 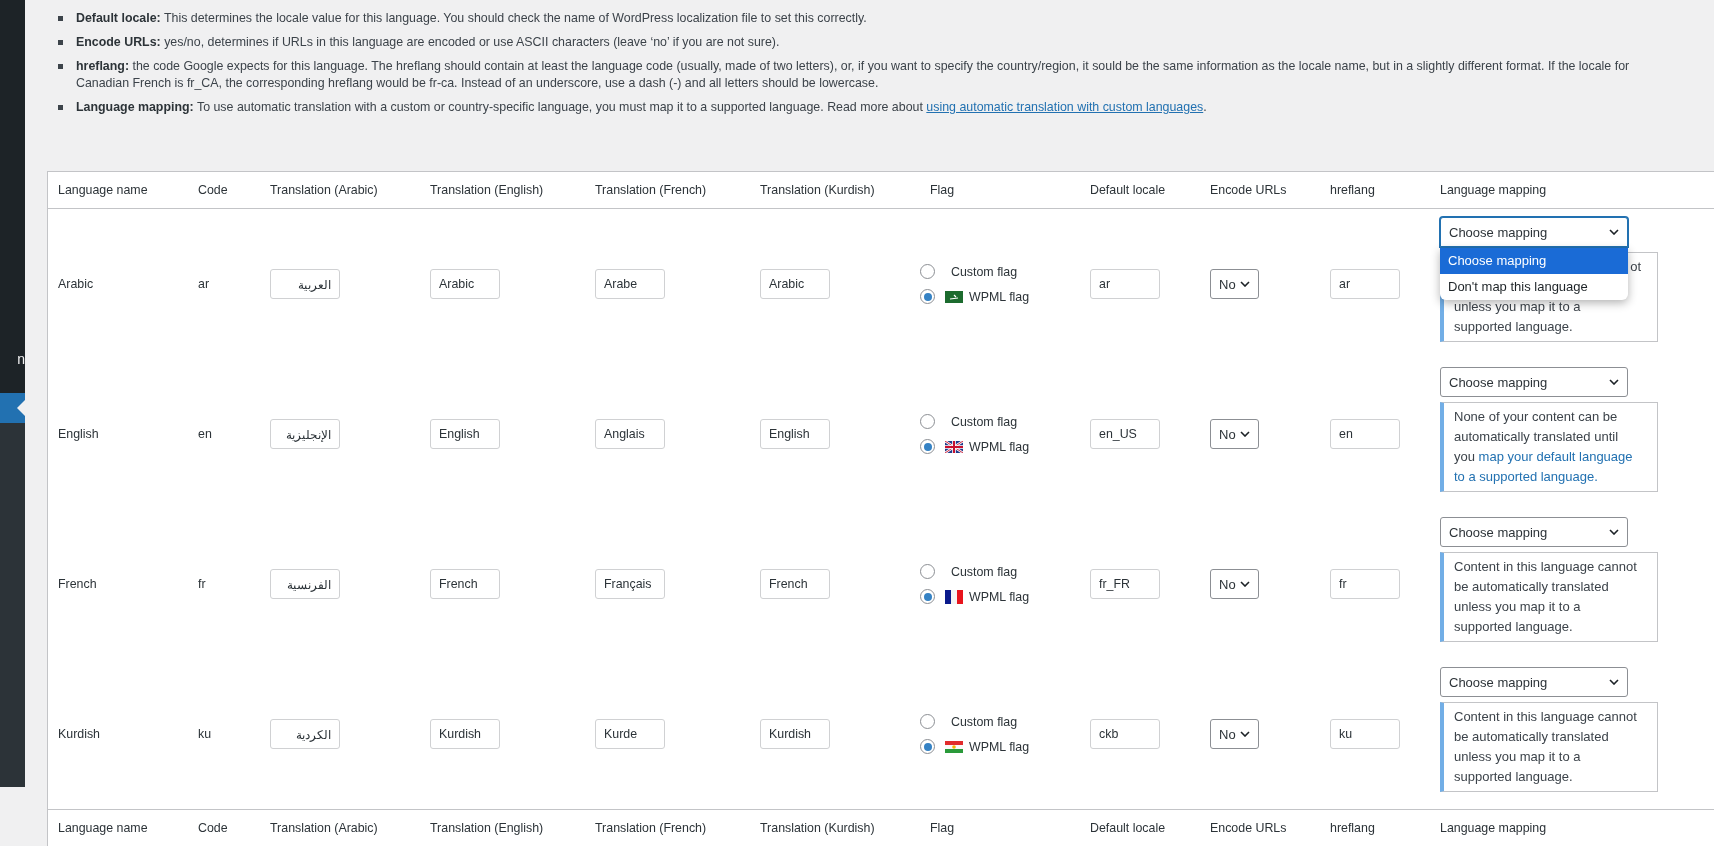 What do you see at coordinates (224, 283) in the screenshot?
I see `table-cell: ar` at bounding box center [224, 283].